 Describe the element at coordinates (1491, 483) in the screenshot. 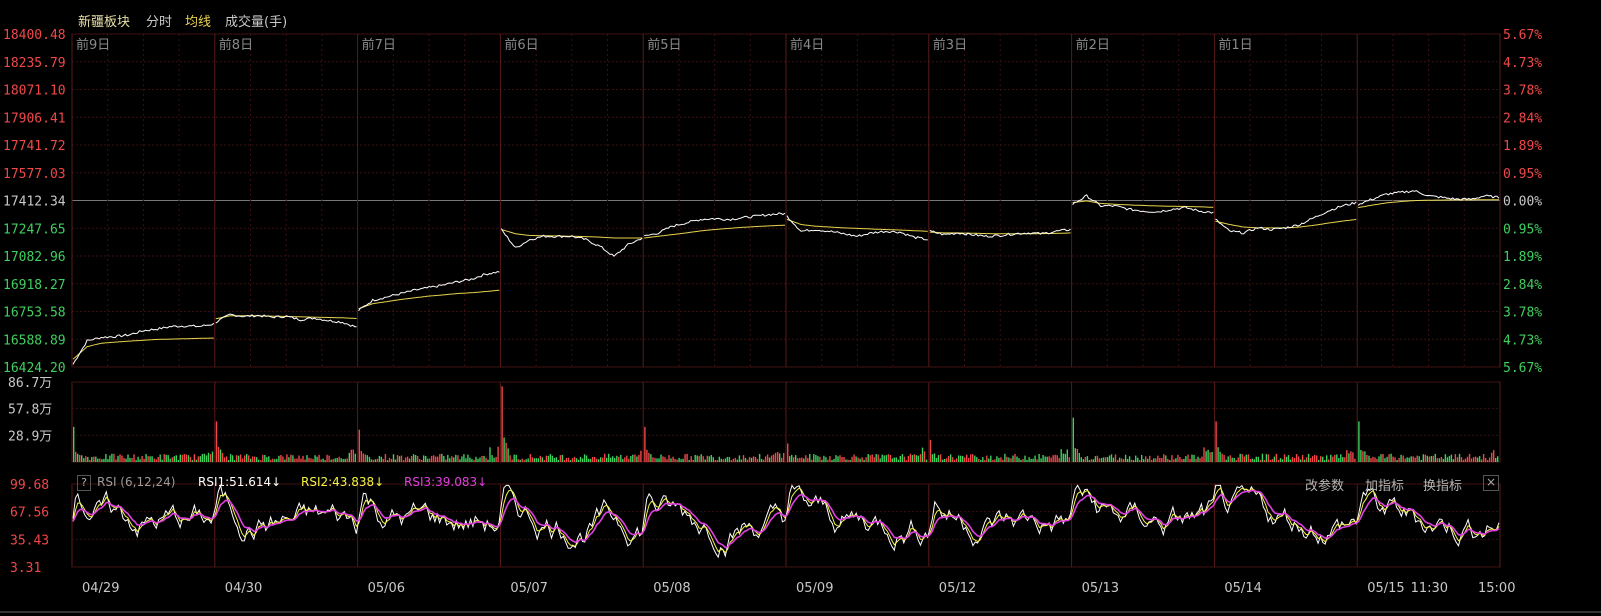

I see `close-icon: ×` at that location.